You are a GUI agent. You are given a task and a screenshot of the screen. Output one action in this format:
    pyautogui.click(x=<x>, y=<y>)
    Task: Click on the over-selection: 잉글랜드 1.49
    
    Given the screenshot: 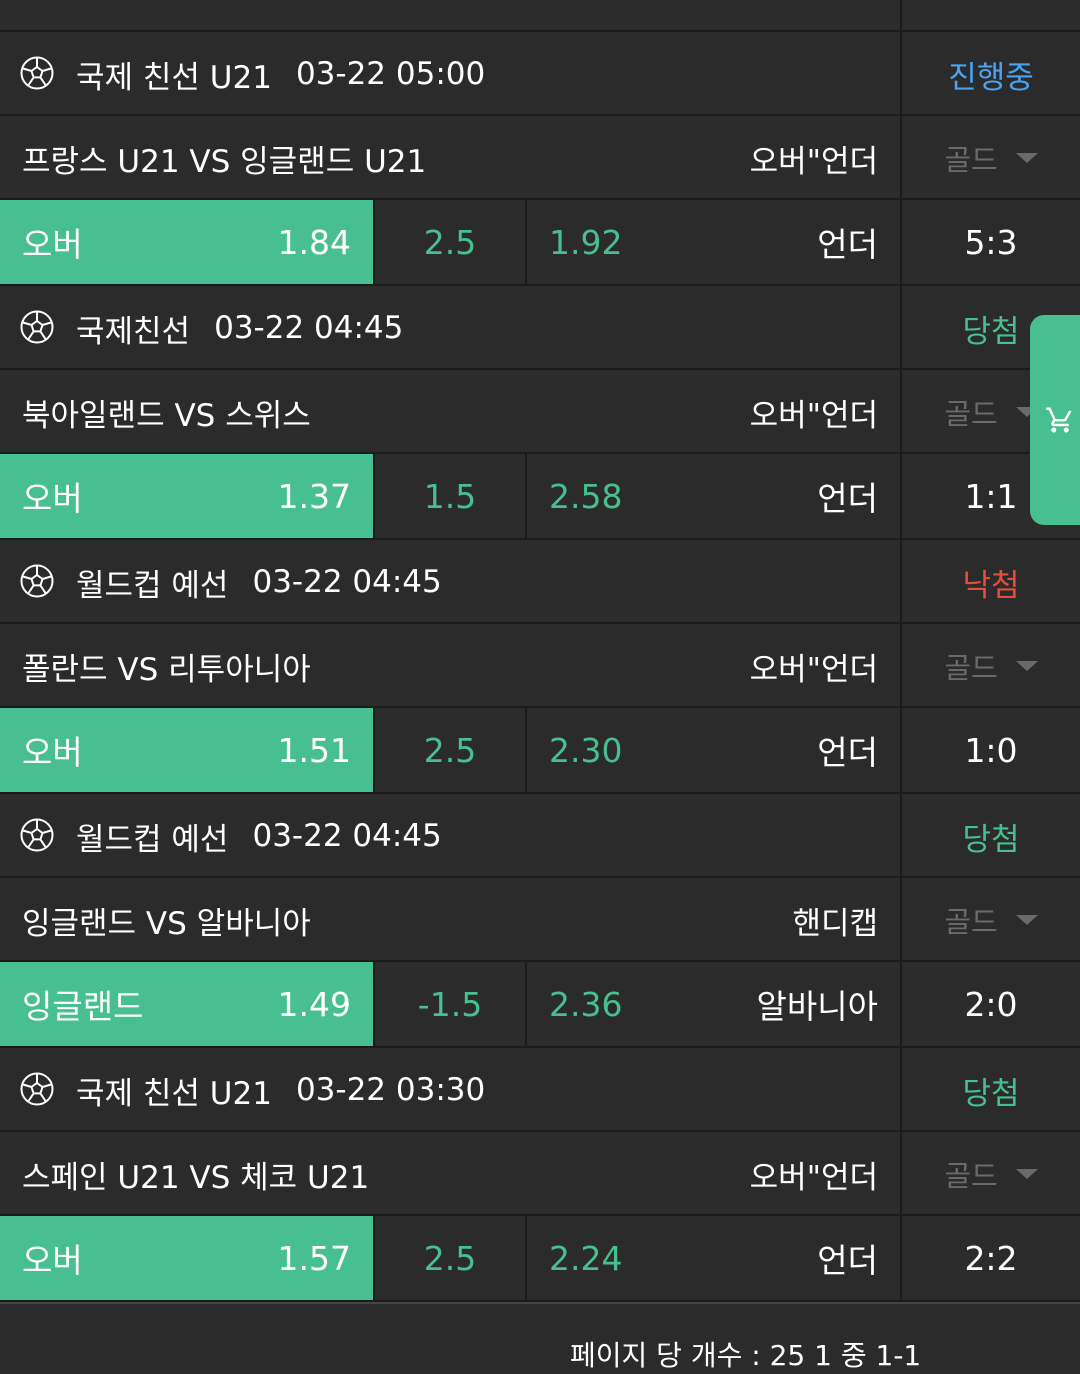 What is the action you would take?
    pyautogui.click(x=186, y=1004)
    